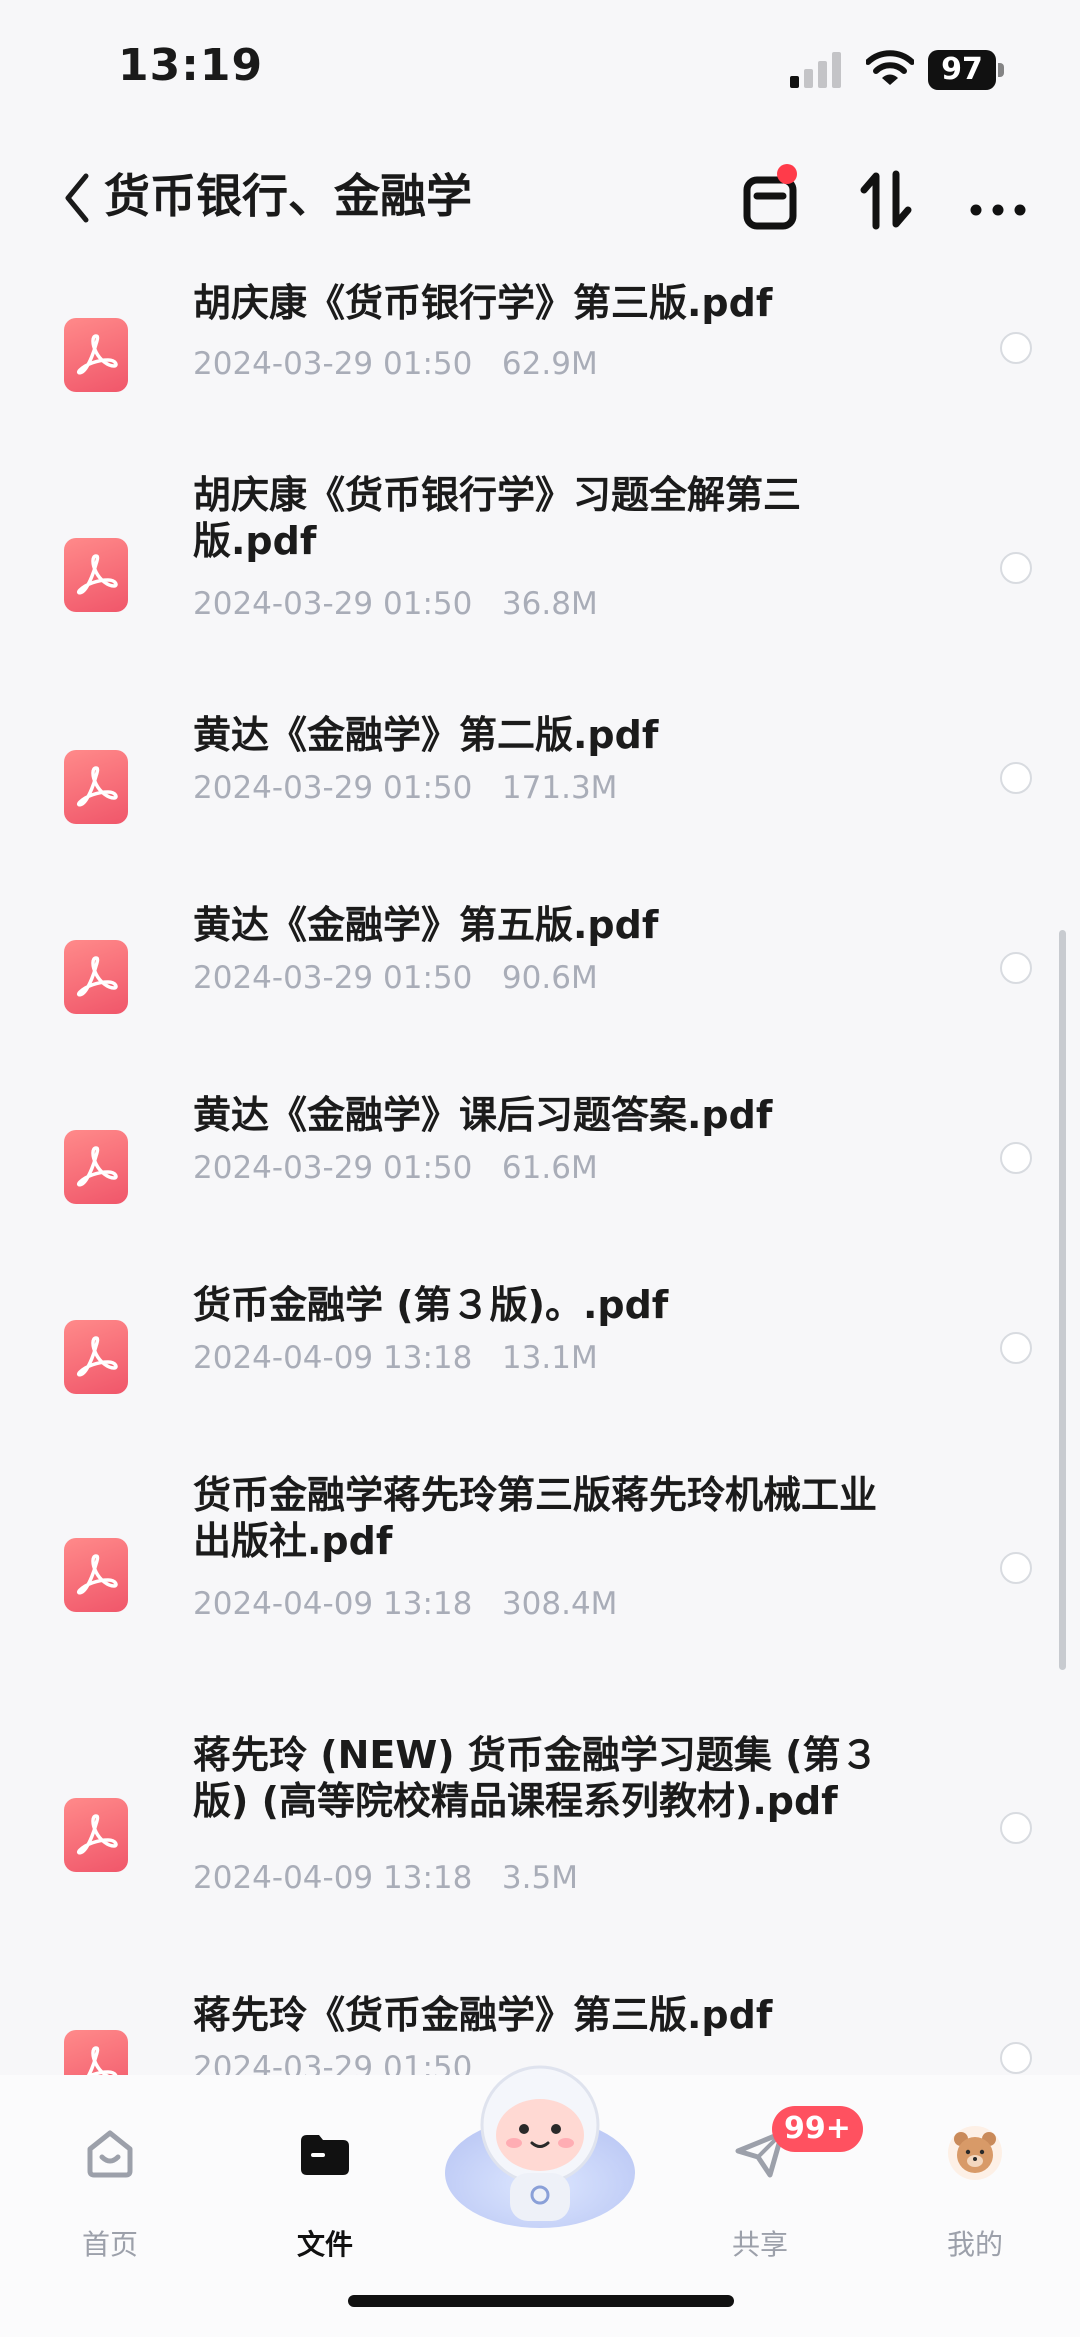 Image resolution: width=1080 pixels, height=2337 pixels. I want to click on home-indicator, so click(541, 2301).